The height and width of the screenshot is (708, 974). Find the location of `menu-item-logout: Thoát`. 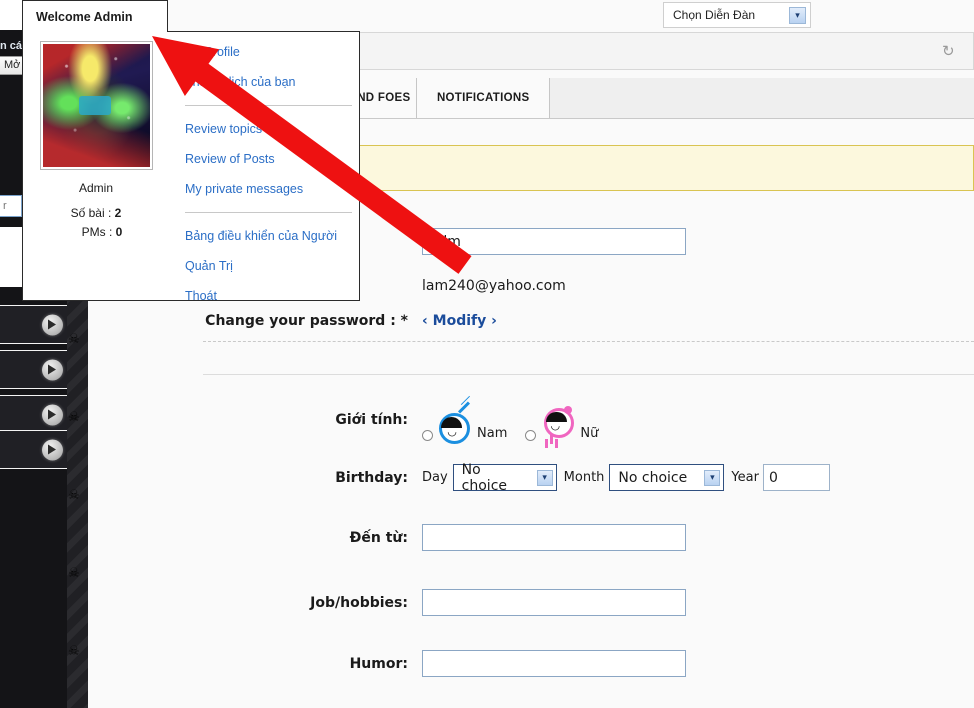

menu-item-logout: Thoát is located at coordinates (272, 296).